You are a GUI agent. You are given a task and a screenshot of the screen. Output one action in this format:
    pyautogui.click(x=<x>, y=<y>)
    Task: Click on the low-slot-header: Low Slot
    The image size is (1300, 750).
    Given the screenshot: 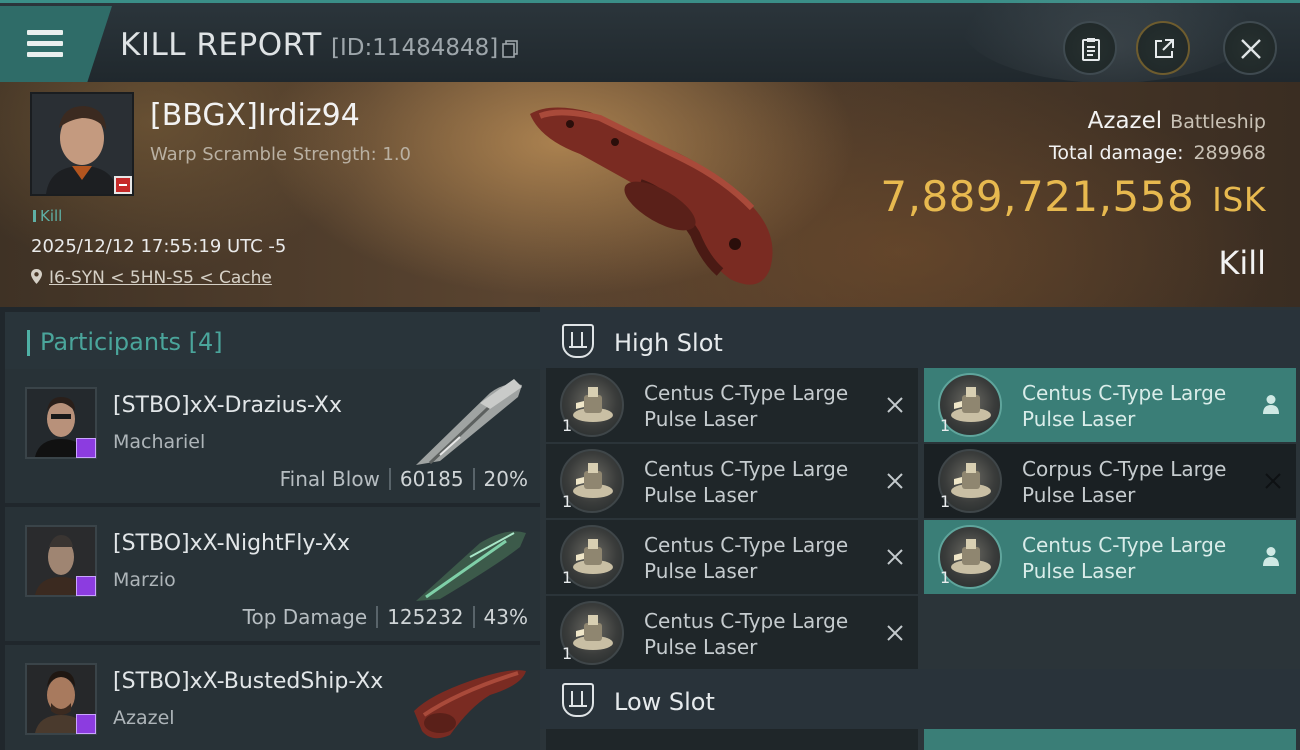 What is the action you would take?
    pyautogui.click(x=920, y=699)
    